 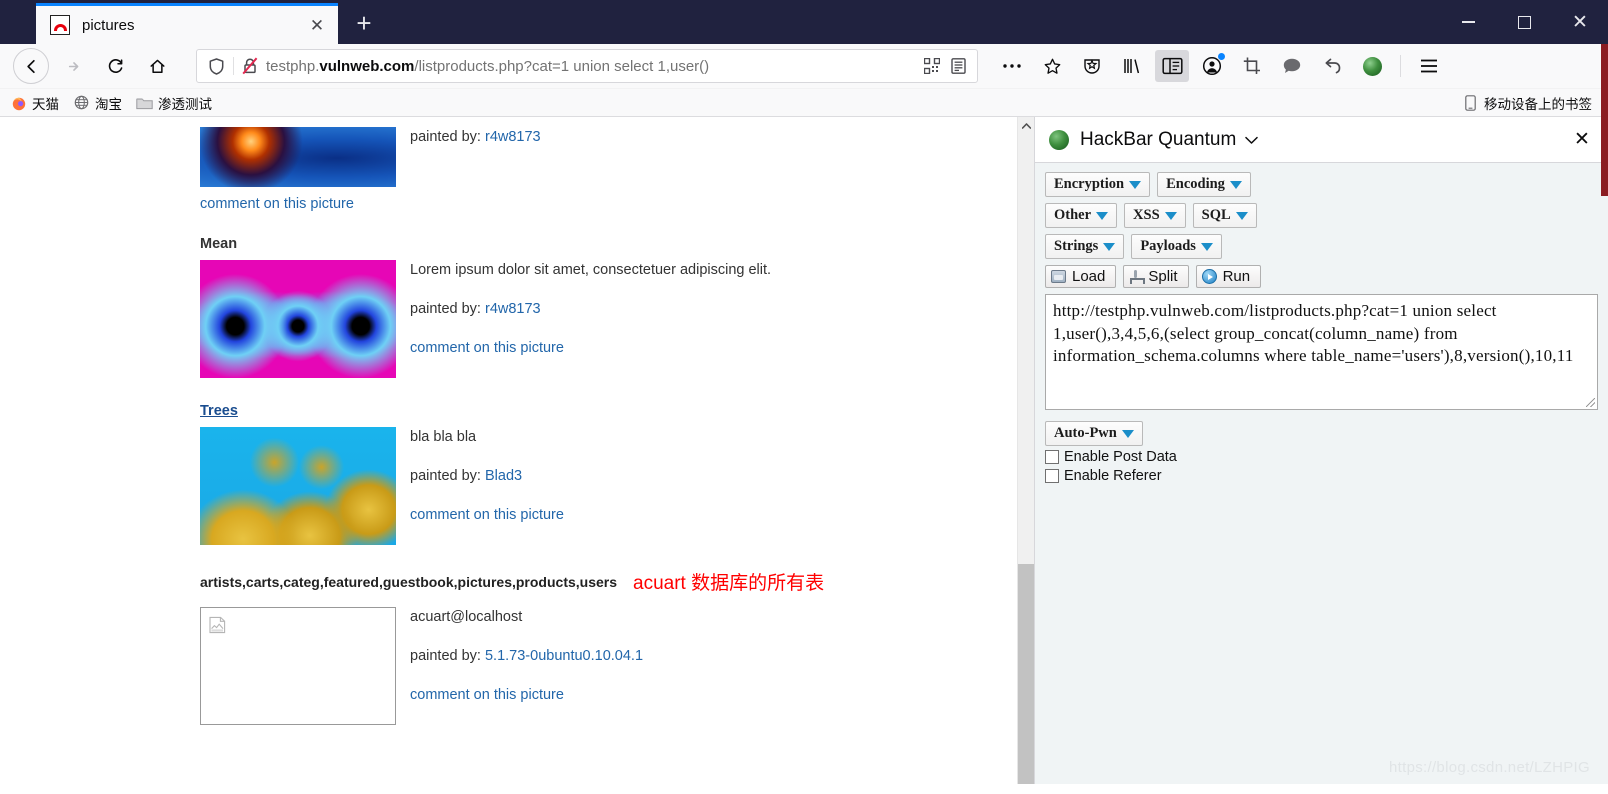 I want to click on pocket-icon, so click(x=1092, y=66).